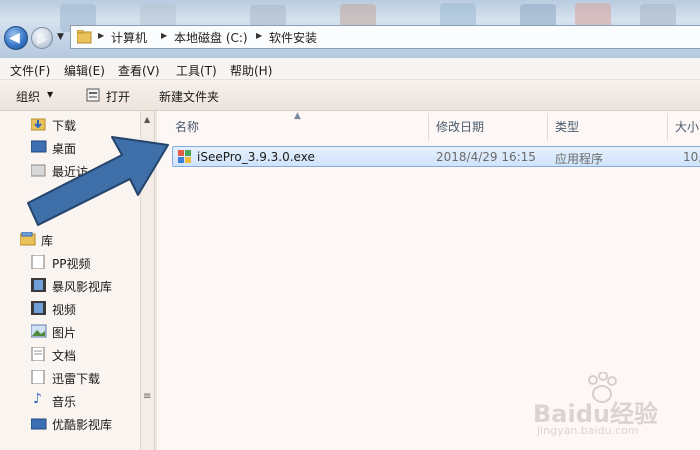  What do you see at coordinates (47, 241) in the screenshot?
I see `nav-label: 库` at bounding box center [47, 241].